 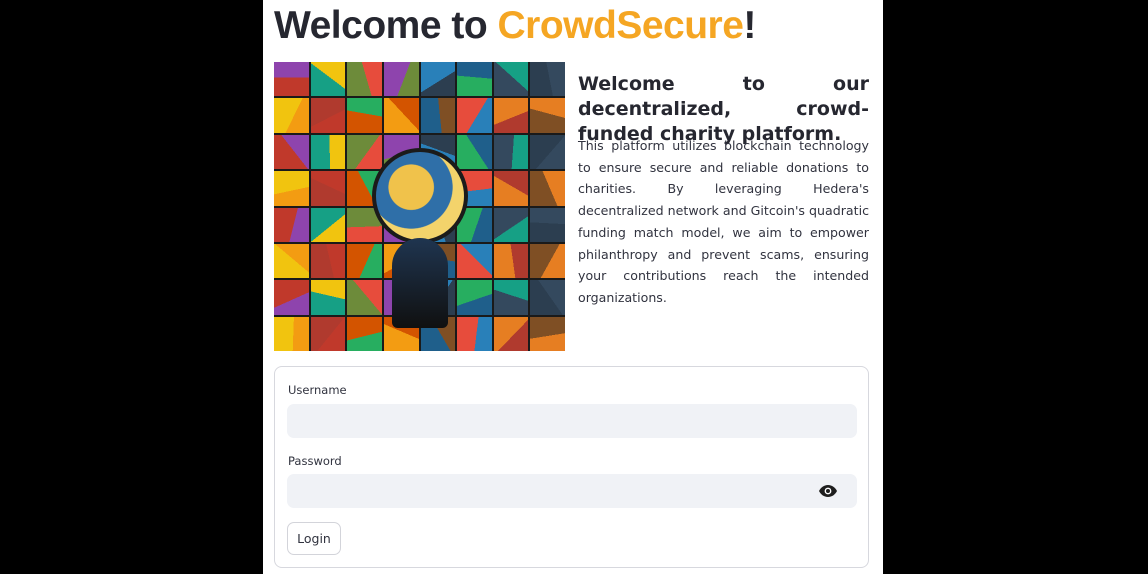 What do you see at coordinates (749, 25) in the screenshot?
I see `title-suffix: !` at bounding box center [749, 25].